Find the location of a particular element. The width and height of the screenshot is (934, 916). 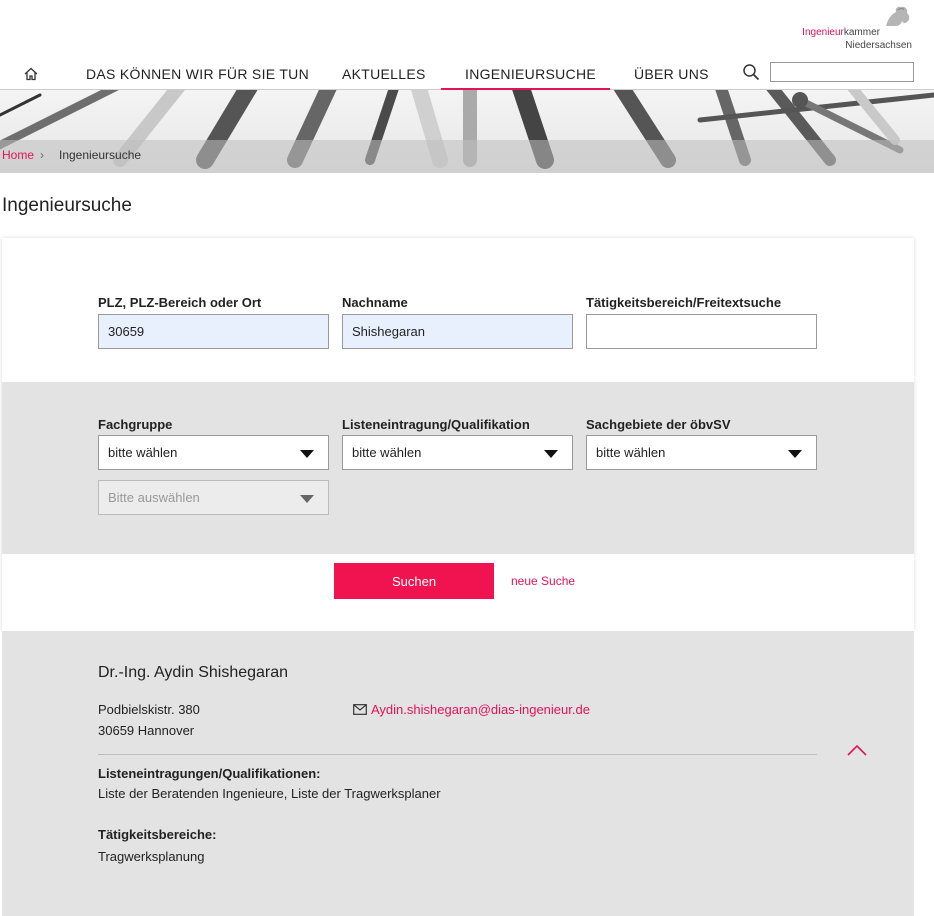

header-banner: Home › Ingenieursuche is located at coordinates (467, 131).